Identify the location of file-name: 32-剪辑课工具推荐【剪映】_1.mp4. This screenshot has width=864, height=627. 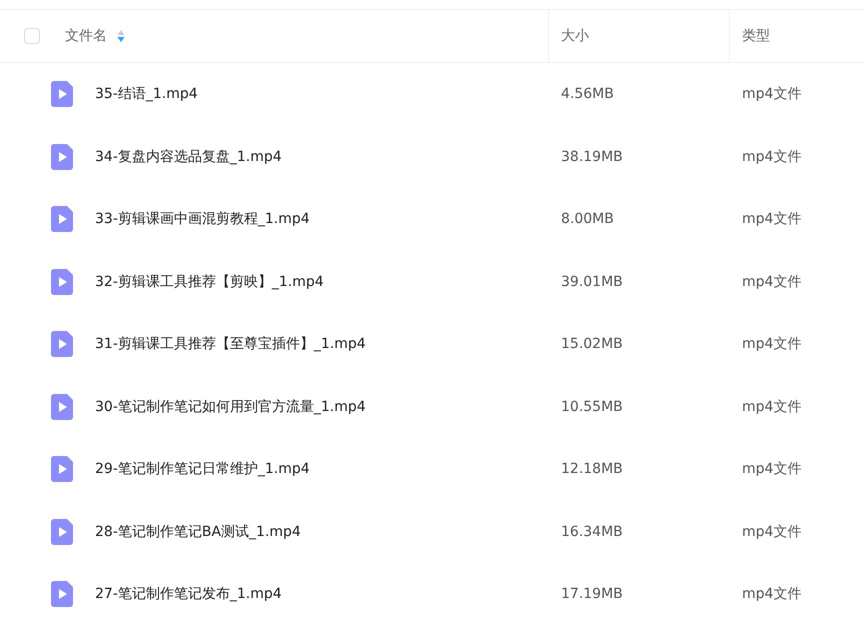
(209, 281).